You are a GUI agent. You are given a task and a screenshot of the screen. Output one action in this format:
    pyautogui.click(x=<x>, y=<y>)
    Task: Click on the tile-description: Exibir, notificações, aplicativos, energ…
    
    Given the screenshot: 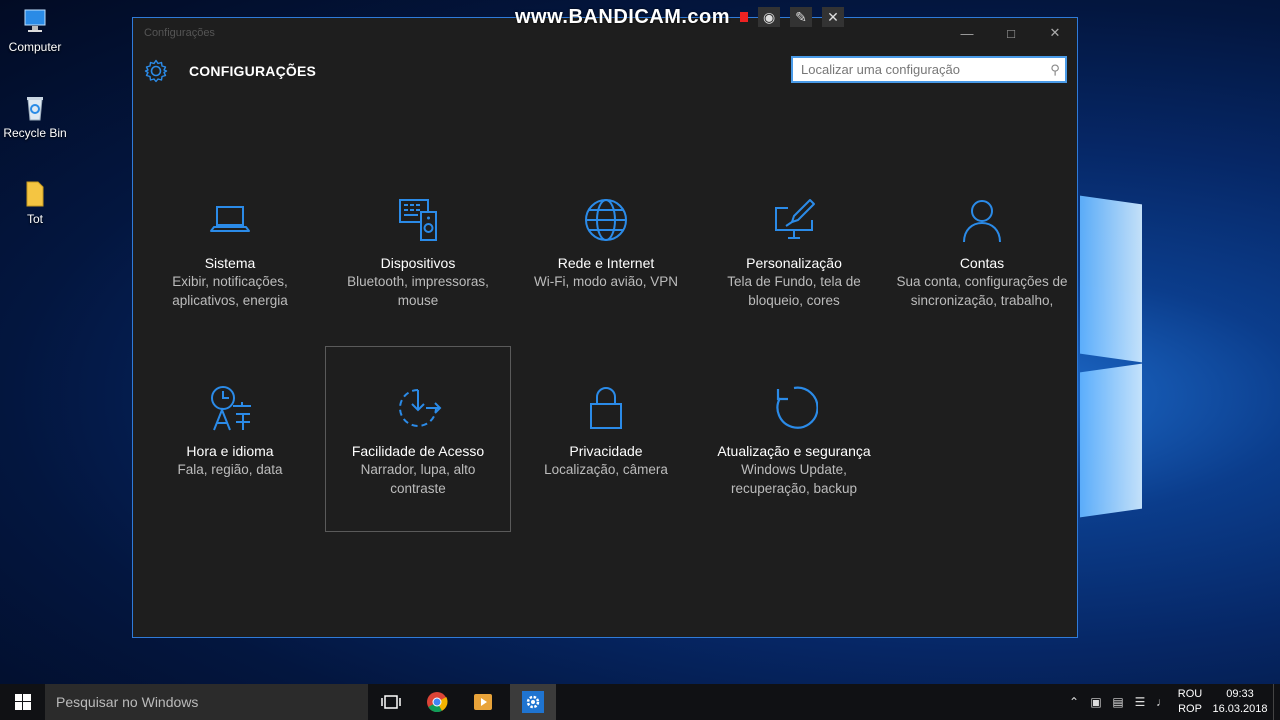 What is the action you would take?
    pyautogui.click(x=230, y=291)
    